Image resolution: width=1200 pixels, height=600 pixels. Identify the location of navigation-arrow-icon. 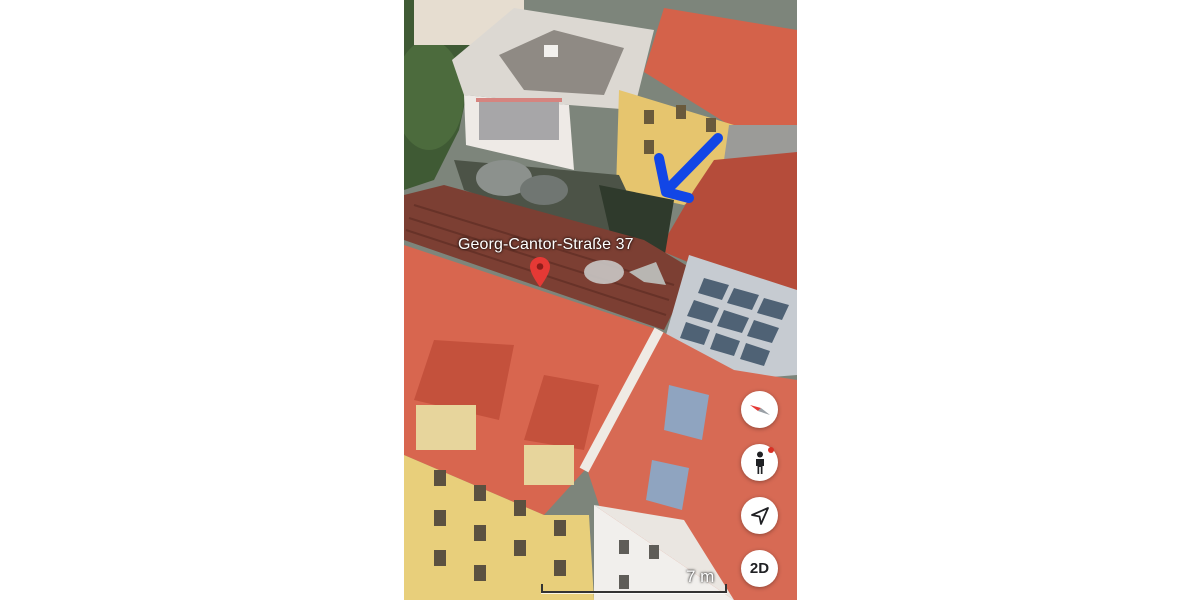
(759, 515).